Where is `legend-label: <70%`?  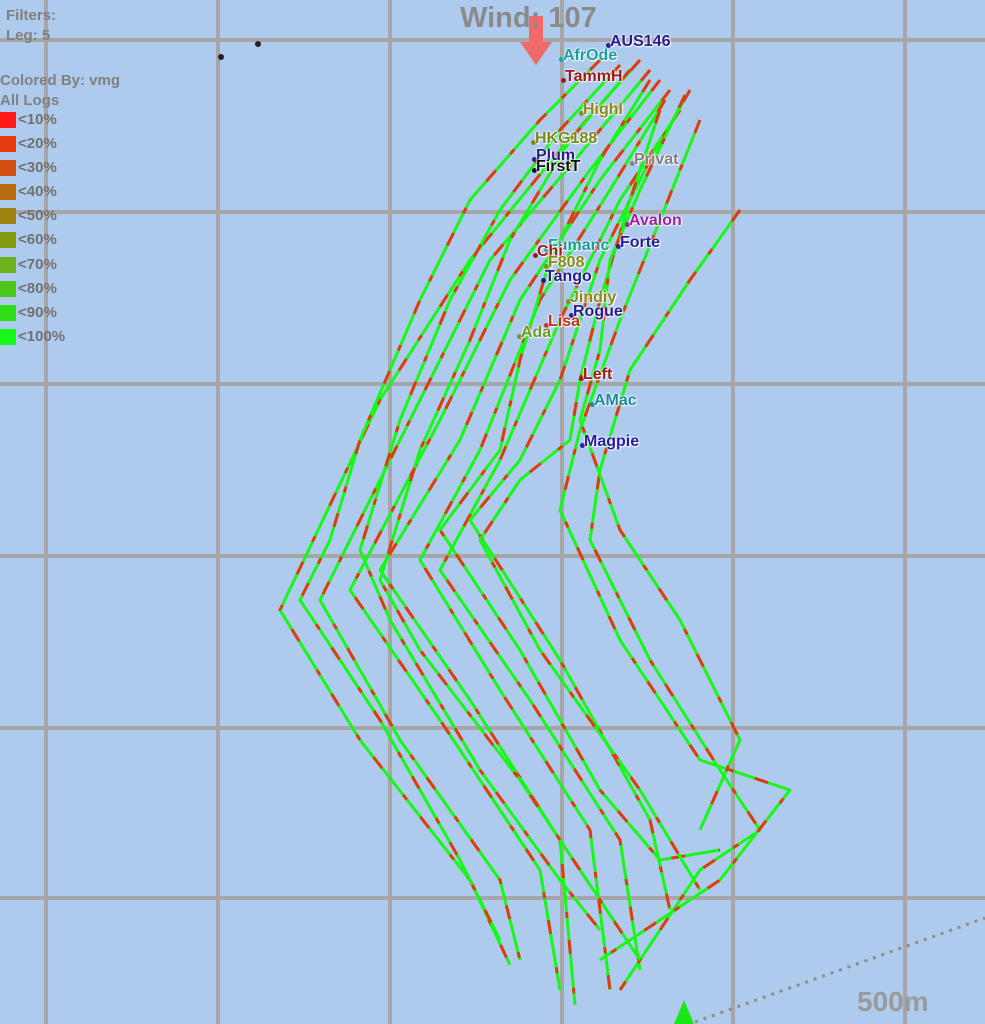
legend-label: <70% is located at coordinates (37, 264).